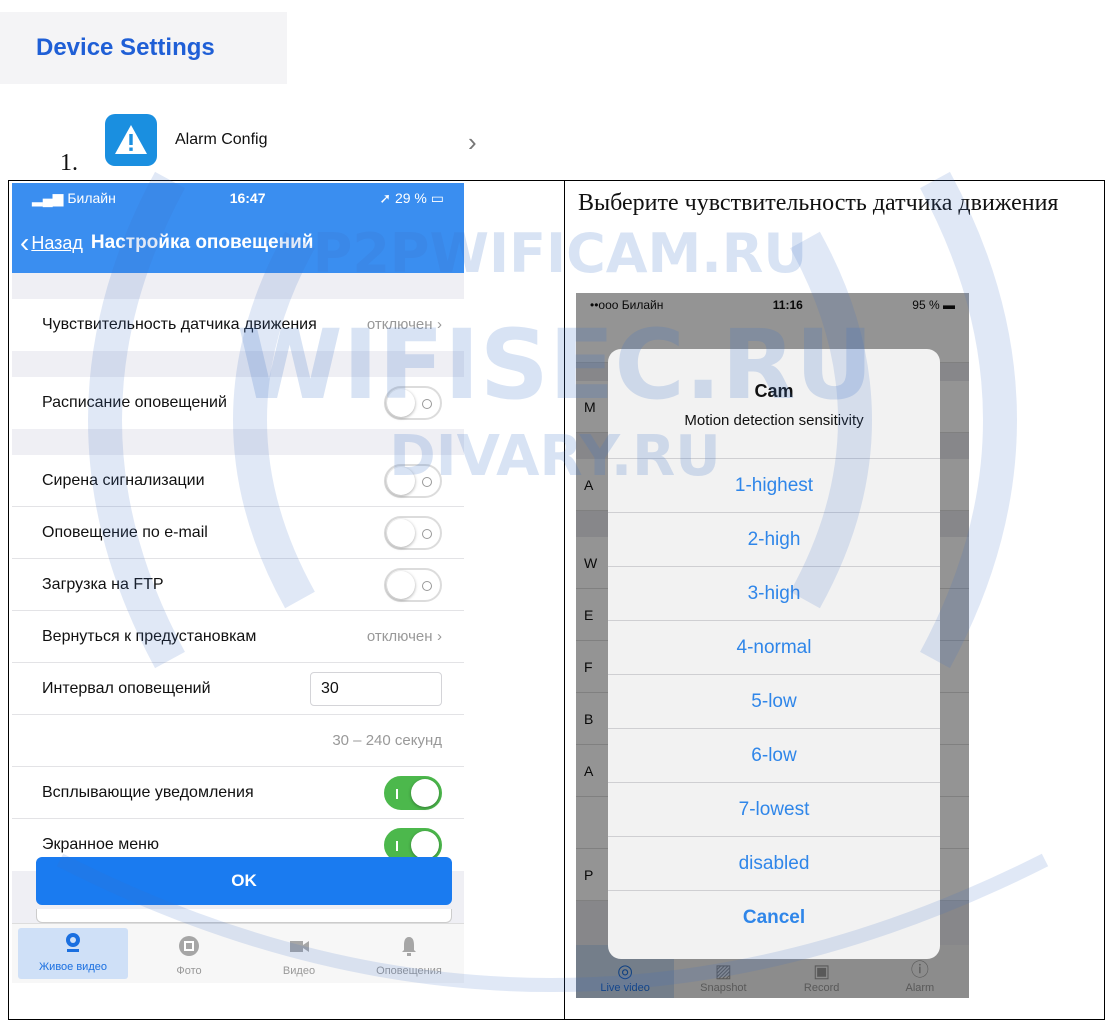  I want to click on option-2-high: 2-high, so click(774, 539).